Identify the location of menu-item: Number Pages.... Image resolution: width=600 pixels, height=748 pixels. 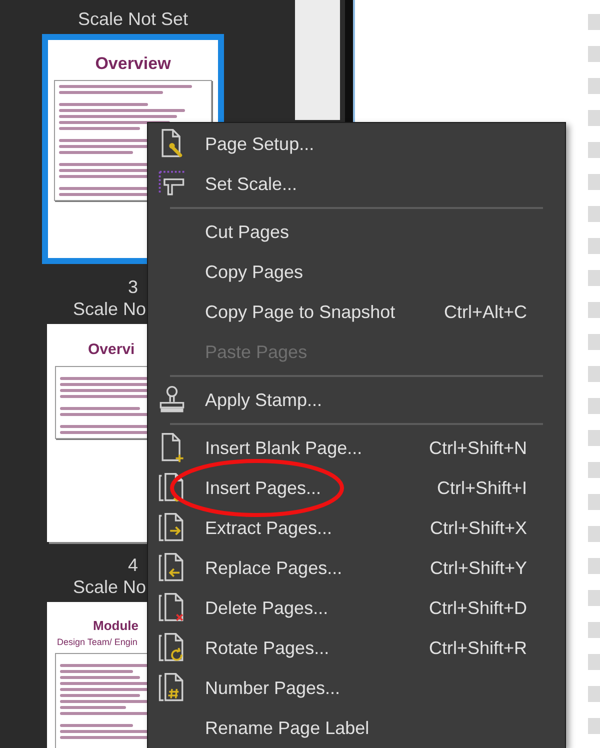
(356, 688).